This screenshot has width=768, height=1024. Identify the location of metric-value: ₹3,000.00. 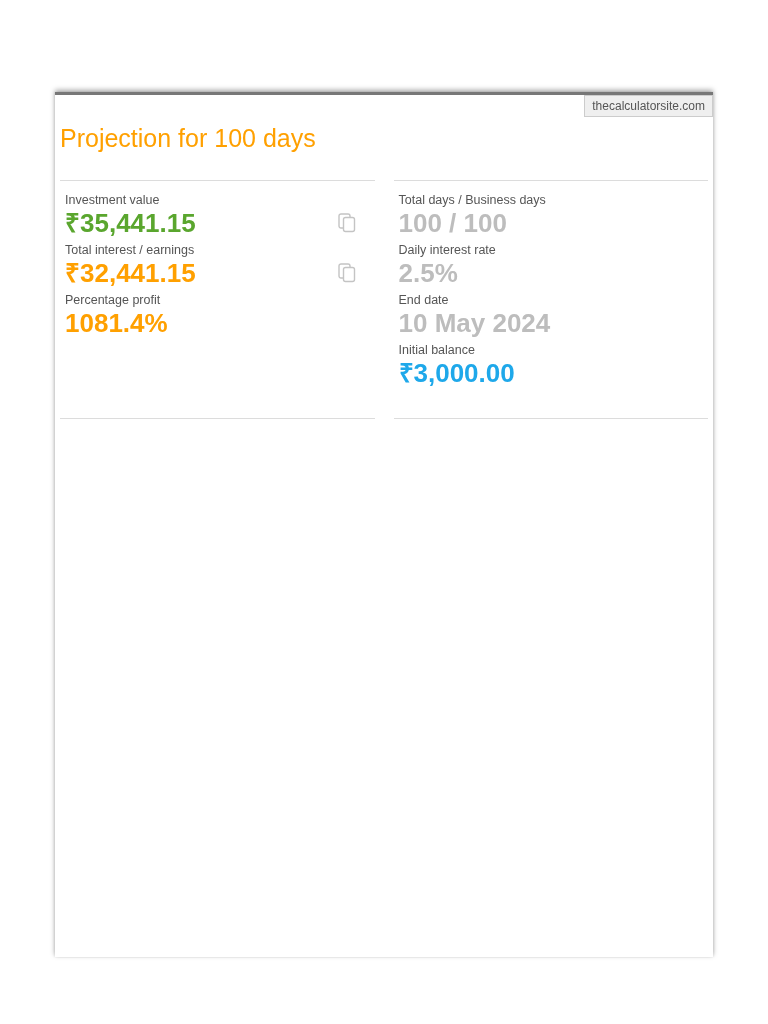
(456, 373).